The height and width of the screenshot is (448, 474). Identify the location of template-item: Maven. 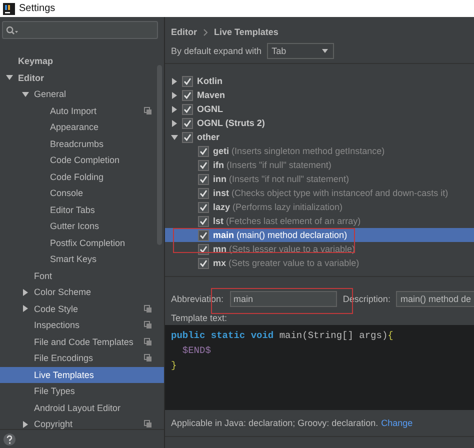
(319, 95).